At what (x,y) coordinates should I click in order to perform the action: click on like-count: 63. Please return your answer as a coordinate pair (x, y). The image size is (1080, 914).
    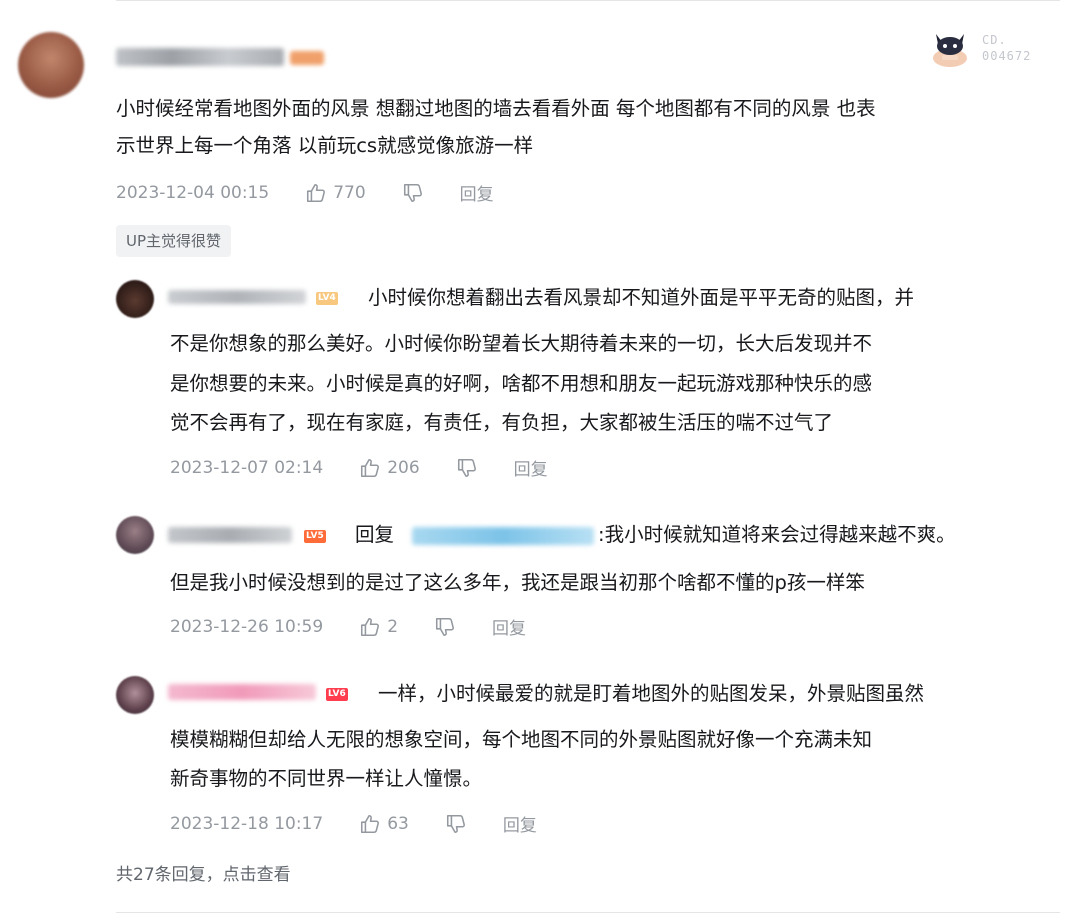
    Looking at the image, I should click on (398, 823).